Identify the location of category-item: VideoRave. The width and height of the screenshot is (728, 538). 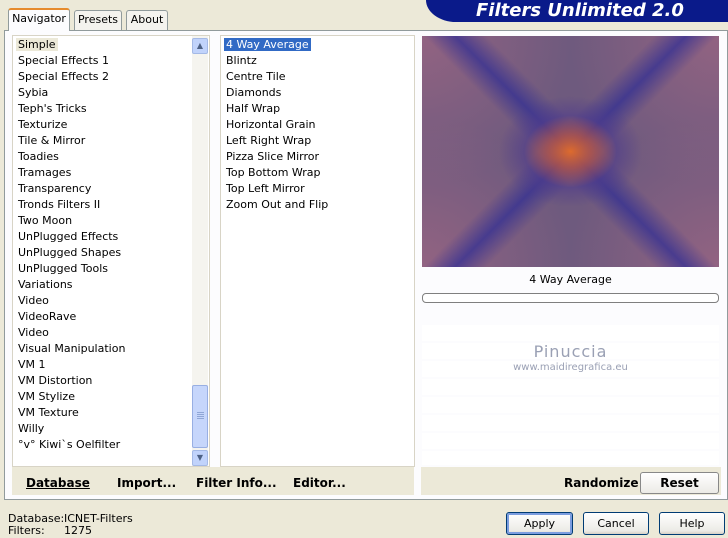
(111, 317).